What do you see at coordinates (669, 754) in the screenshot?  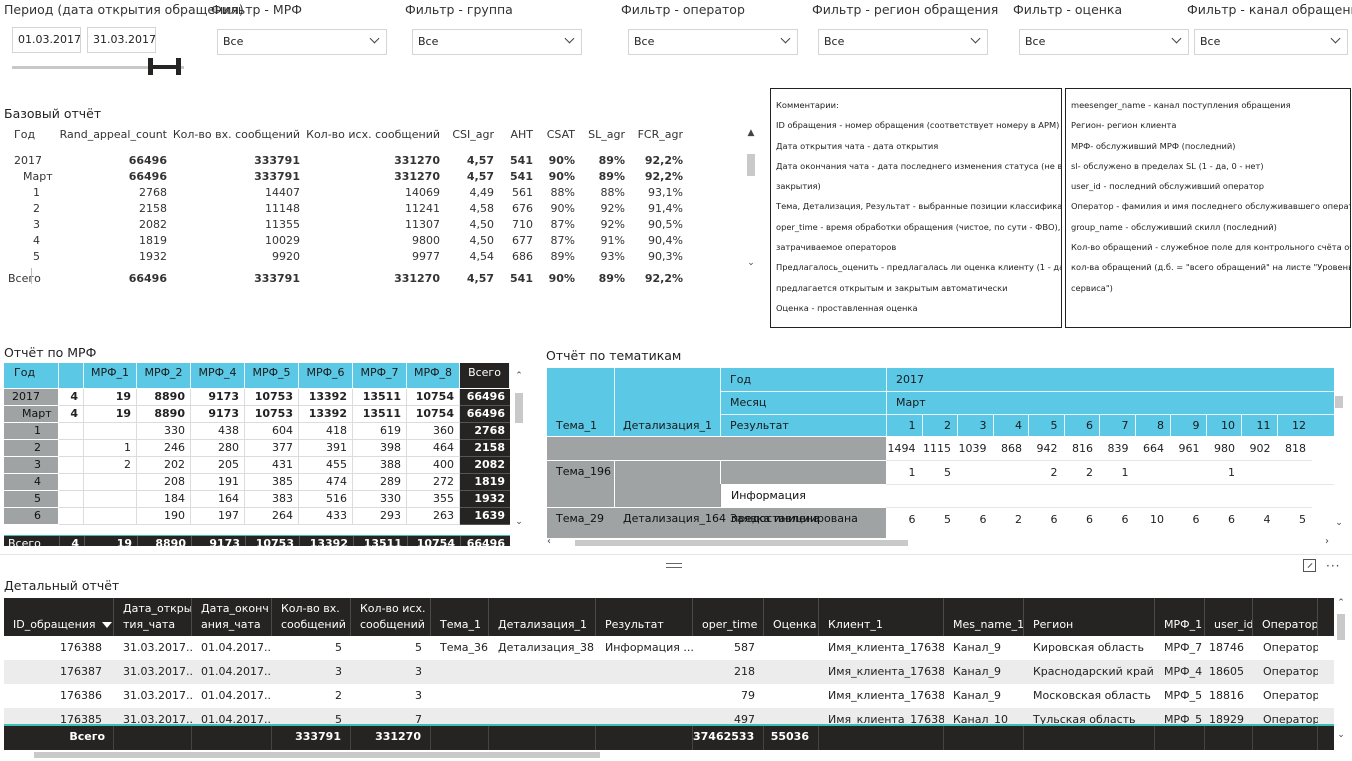 I see `detail-scrollbar-h` at bounding box center [669, 754].